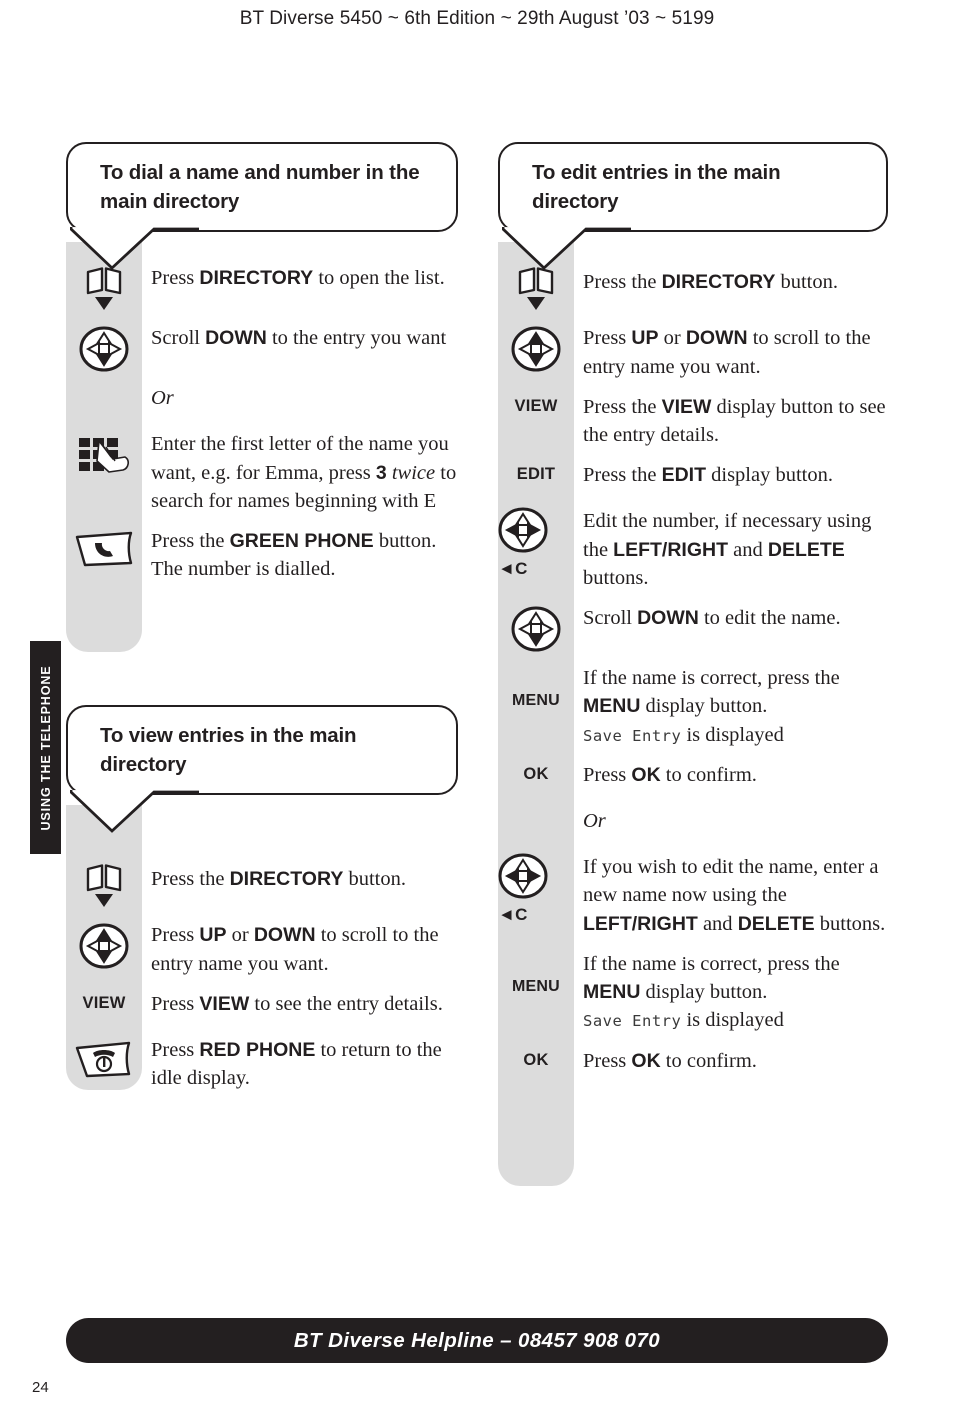 The width and height of the screenshot is (954, 1419). I want to click on page-number: 24, so click(40, 1387).